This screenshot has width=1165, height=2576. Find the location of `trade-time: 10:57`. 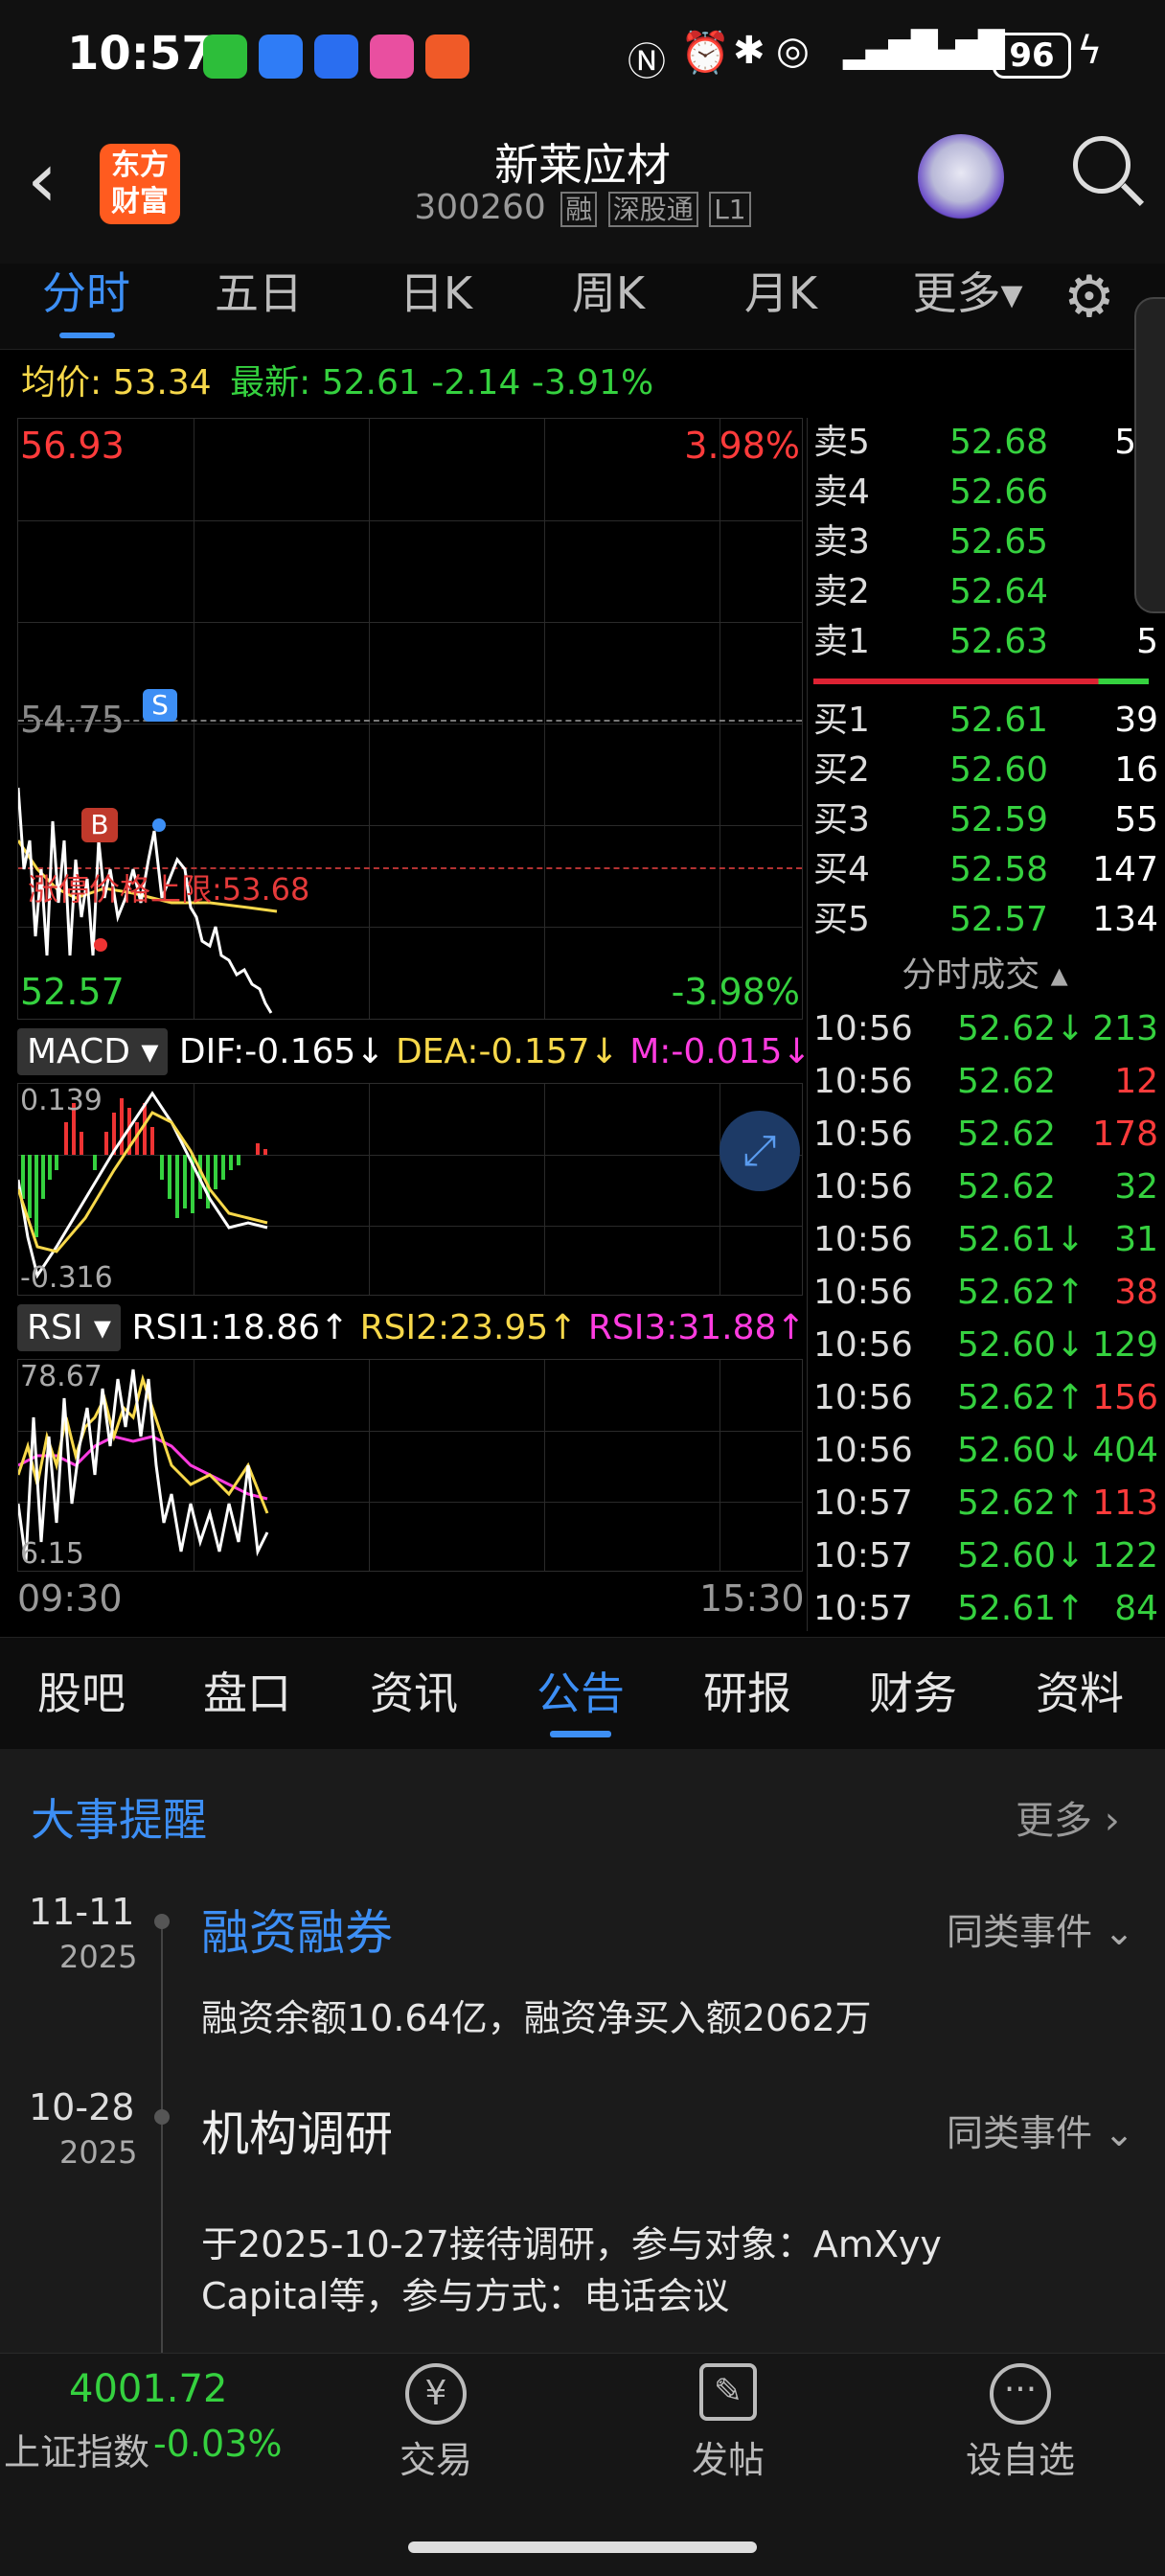

trade-time: 10:57 is located at coordinates (863, 1503).